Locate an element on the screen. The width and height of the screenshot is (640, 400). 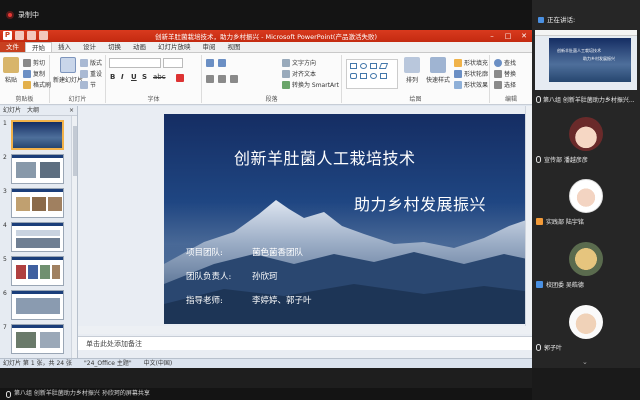
minimize-icon: – is located at coordinates (492, 36).